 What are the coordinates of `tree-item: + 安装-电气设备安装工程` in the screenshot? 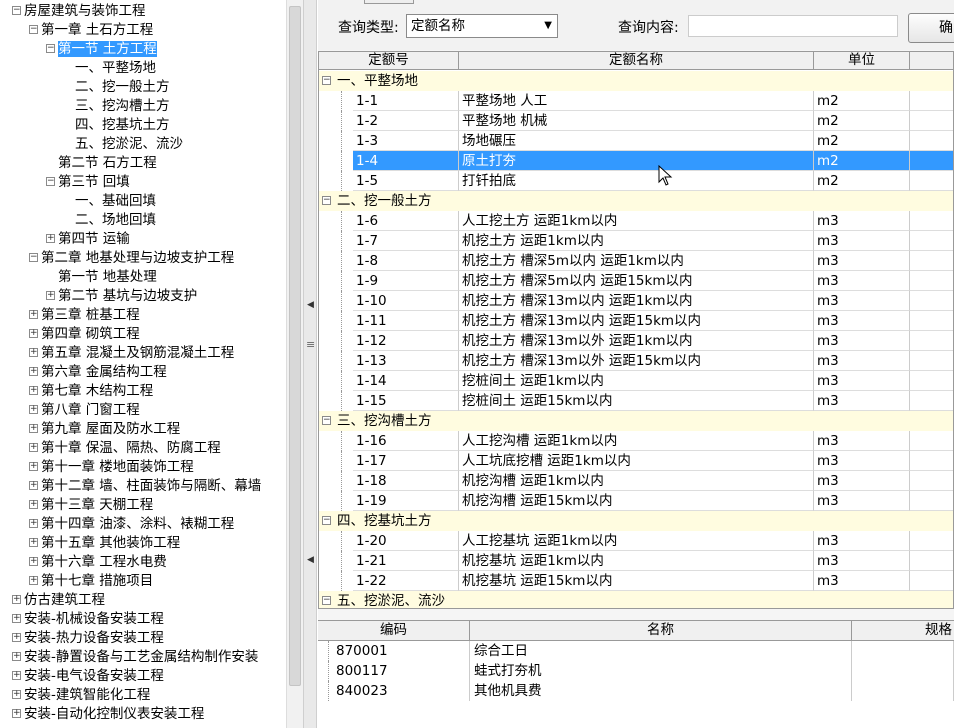 It's located at (88, 676).